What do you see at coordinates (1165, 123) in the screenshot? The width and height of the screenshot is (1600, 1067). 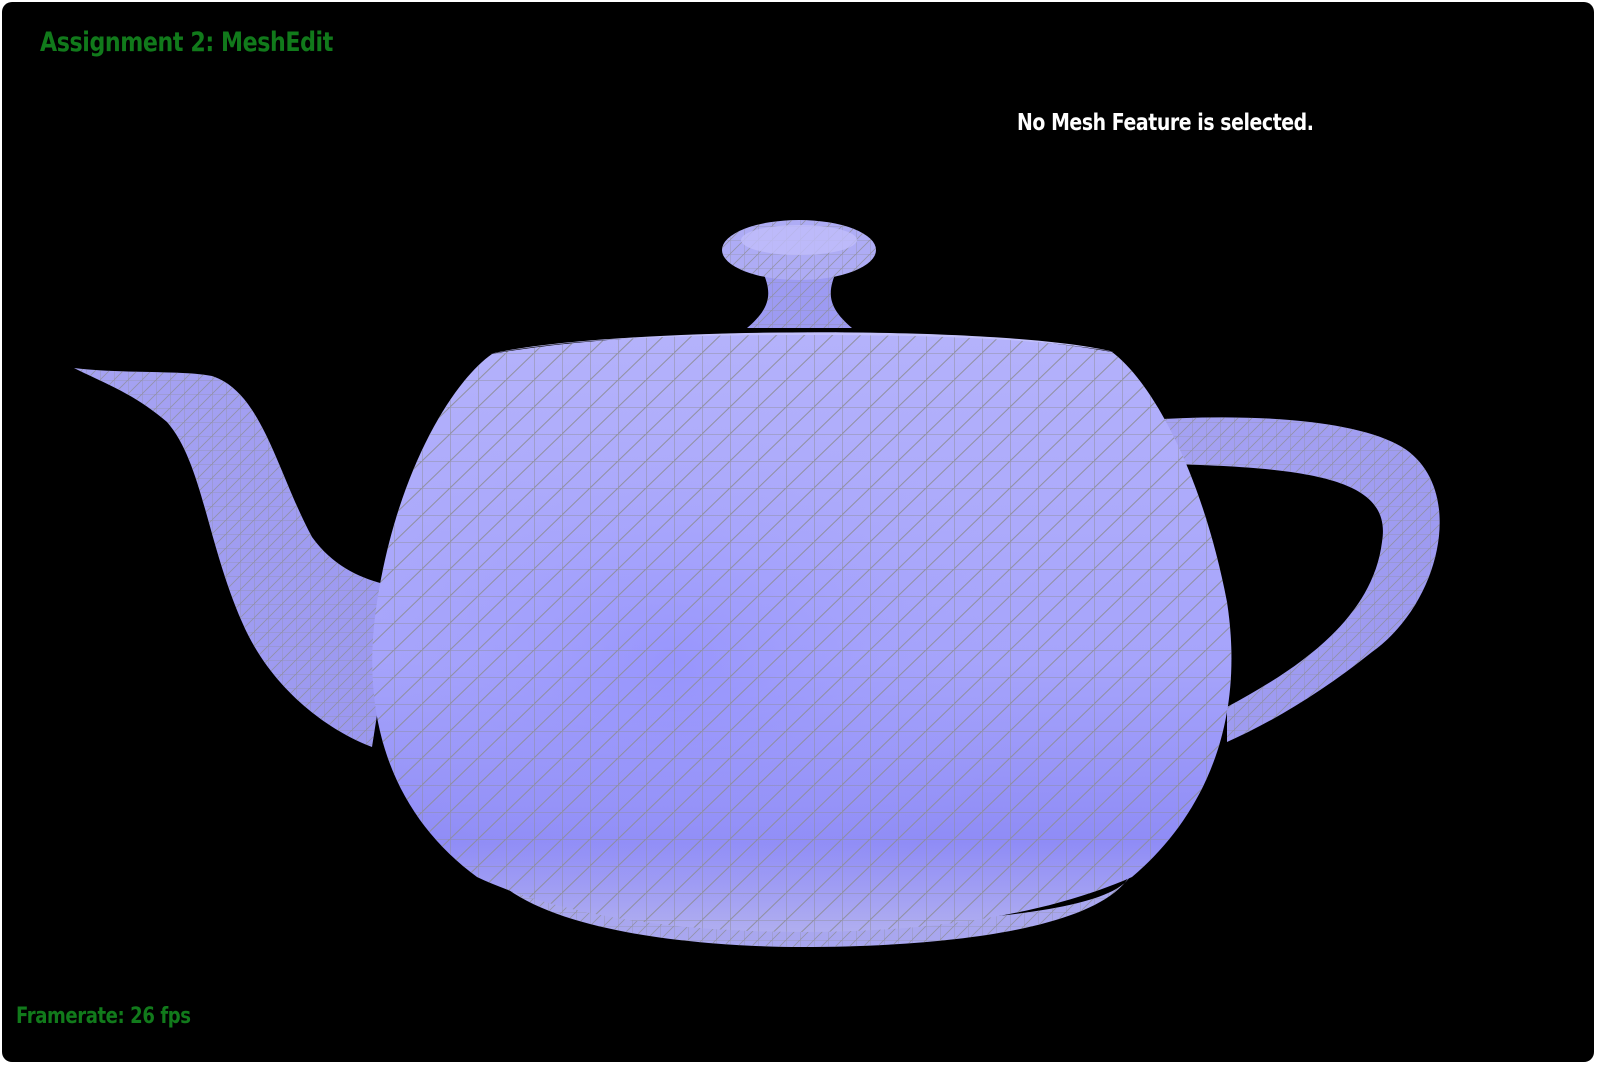 I see `selection-status: No Mesh Feature is selected.` at bounding box center [1165, 123].